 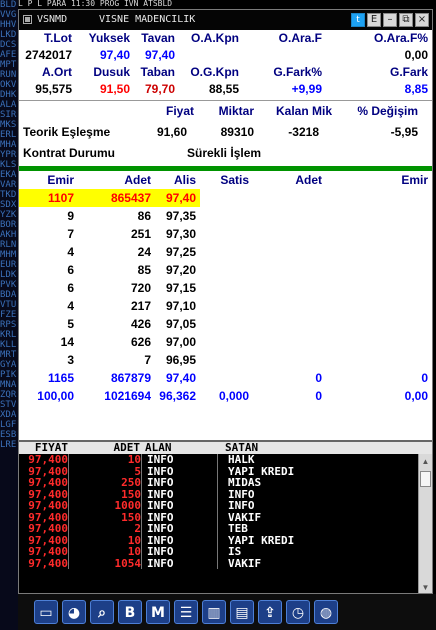 I want to click on book-cell: 1107, so click(x=48, y=198).